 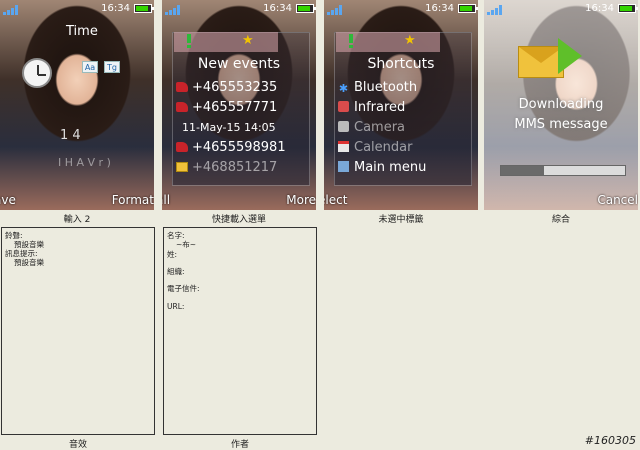 What do you see at coordinates (231, 147) in the screenshot?
I see `list-item: +4655598981` at bounding box center [231, 147].